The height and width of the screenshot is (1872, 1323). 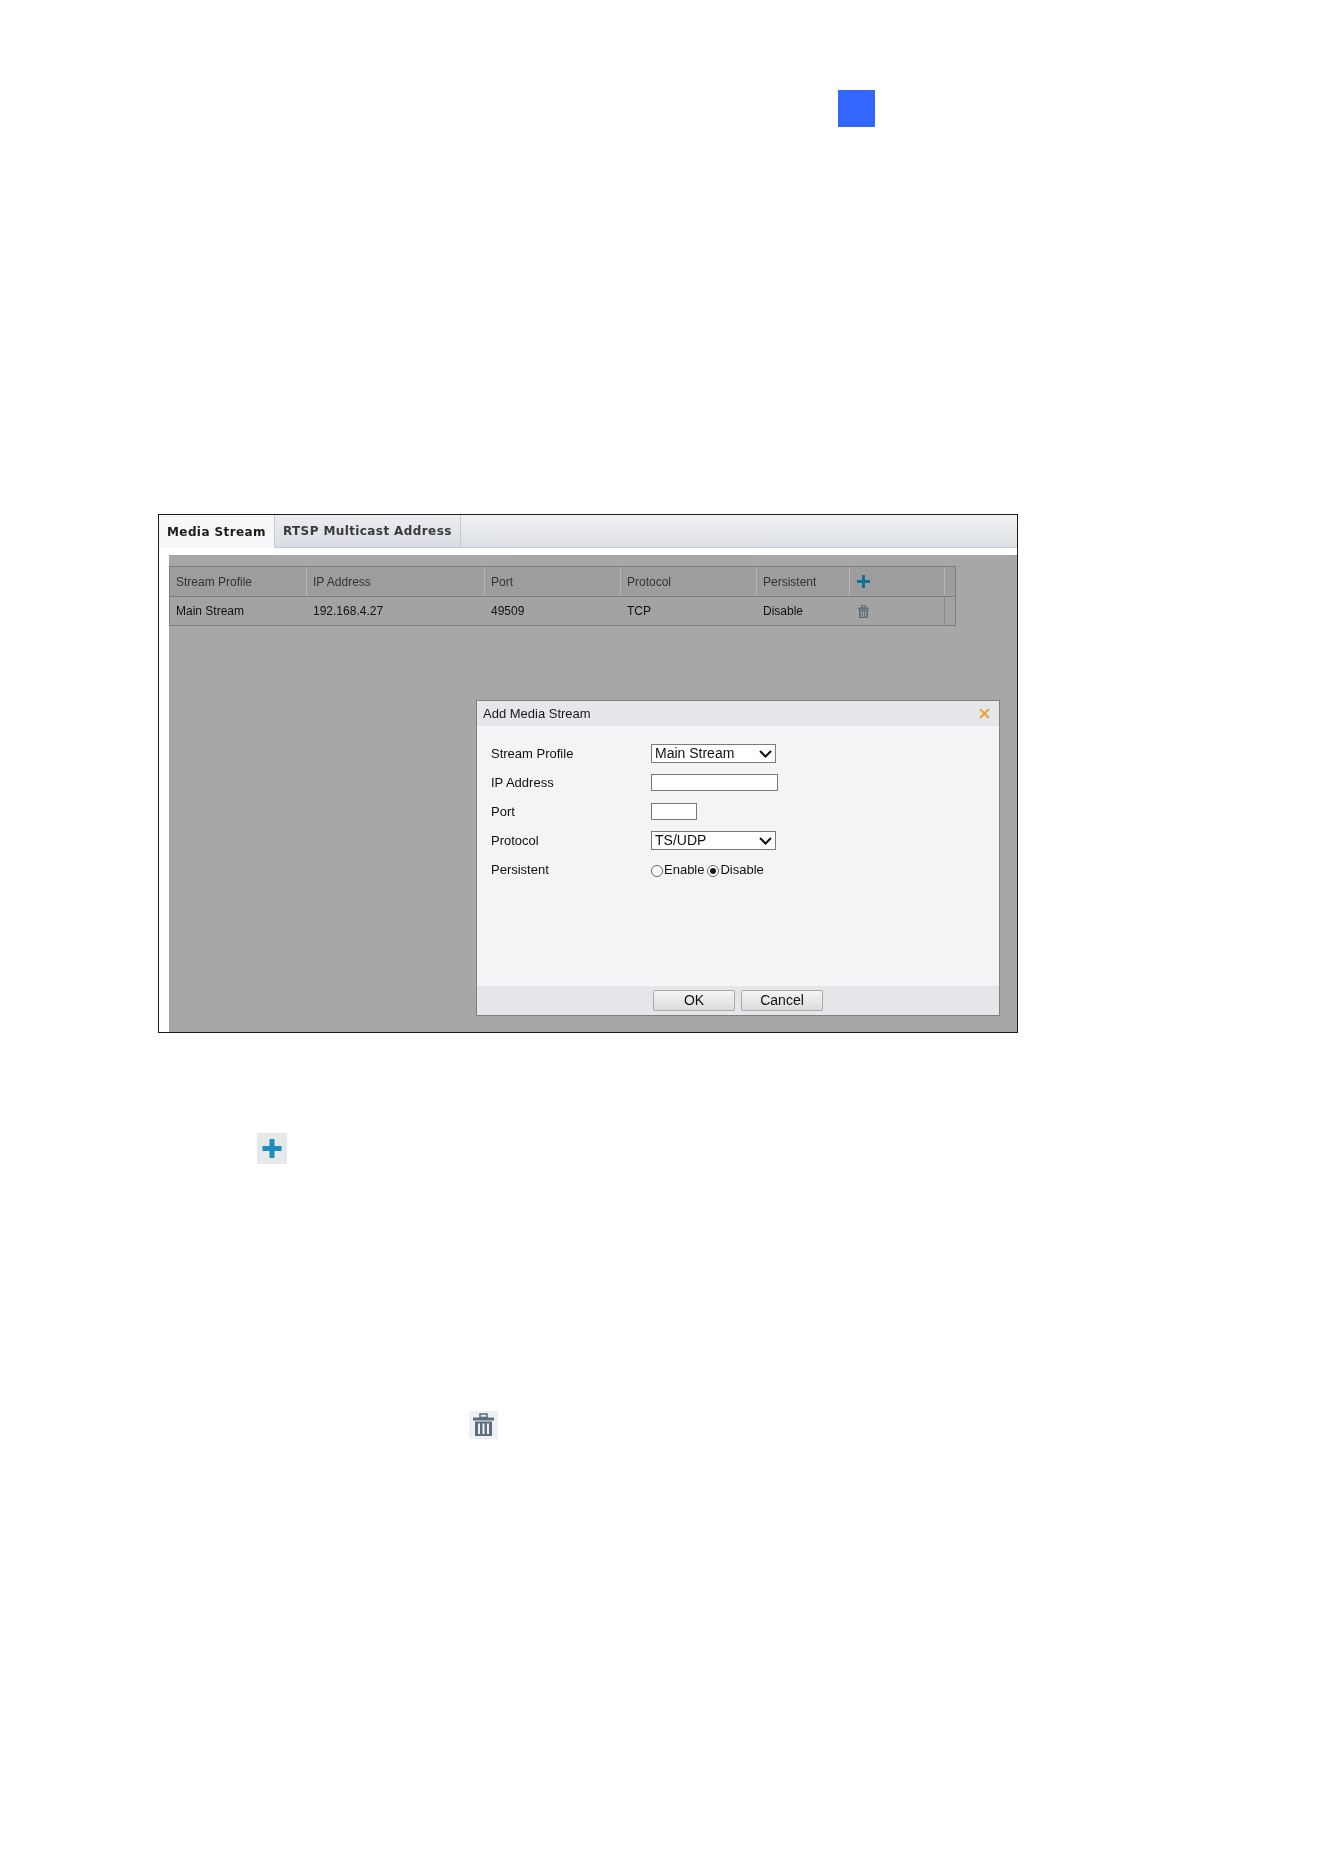 I want to click on table-cell-text: Disable, so click(x=783, y=611).